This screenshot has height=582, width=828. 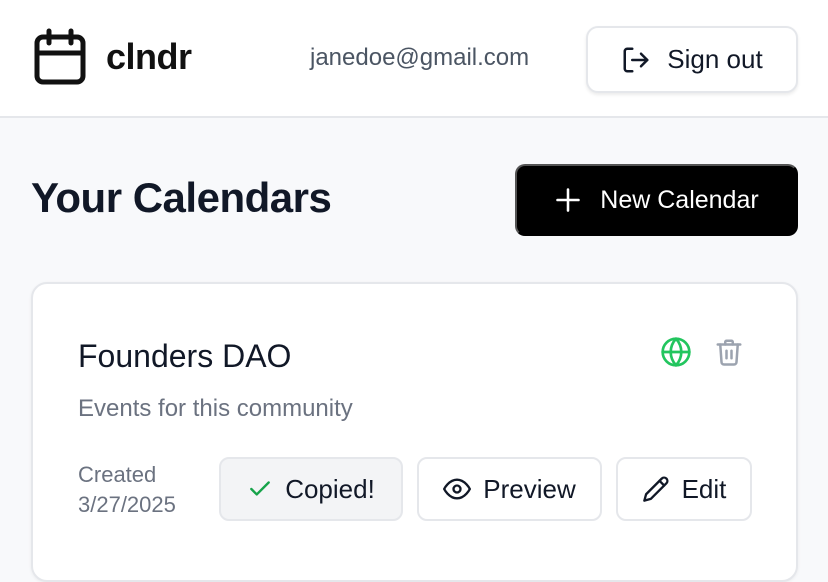 I want to click on new-calendar-button: New Calendar, so click(x=656, y=200).